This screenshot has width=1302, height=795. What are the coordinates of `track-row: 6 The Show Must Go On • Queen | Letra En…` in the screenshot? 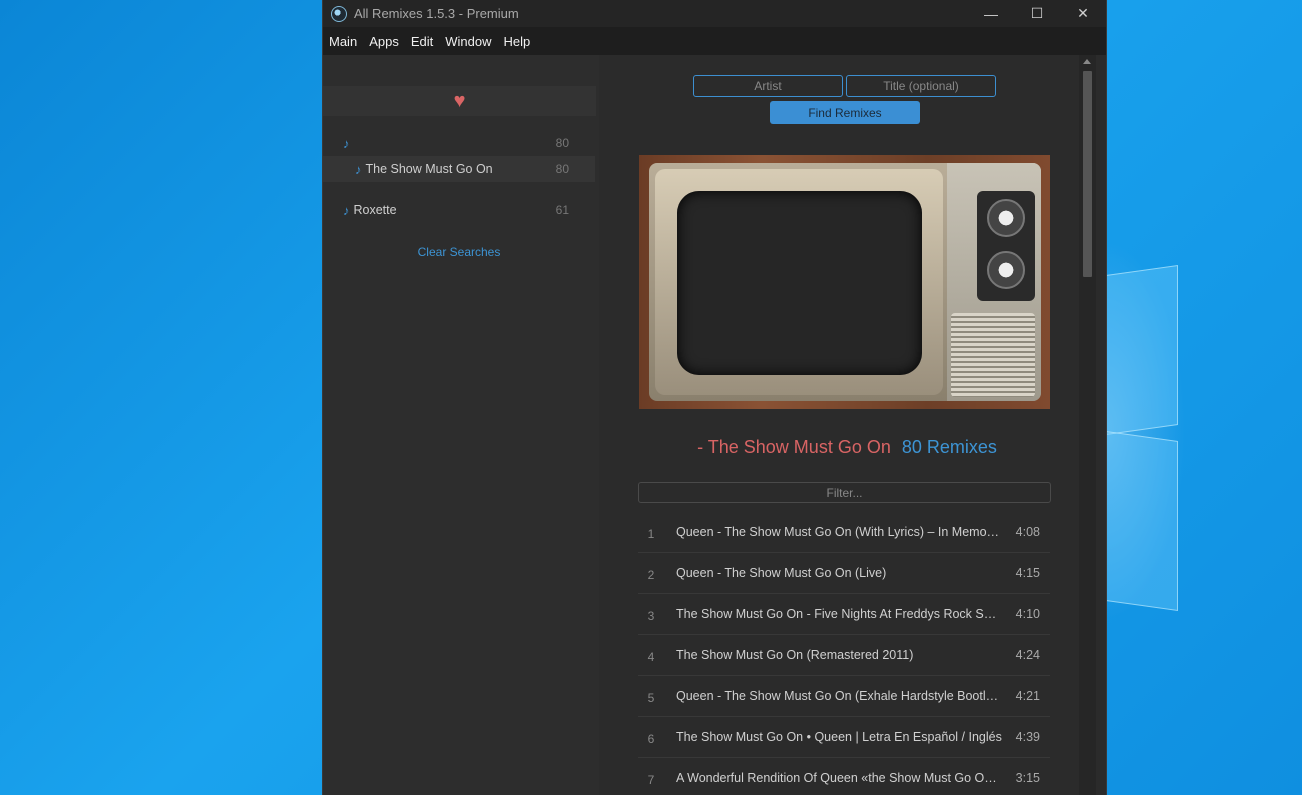 It's located at (844, 737).